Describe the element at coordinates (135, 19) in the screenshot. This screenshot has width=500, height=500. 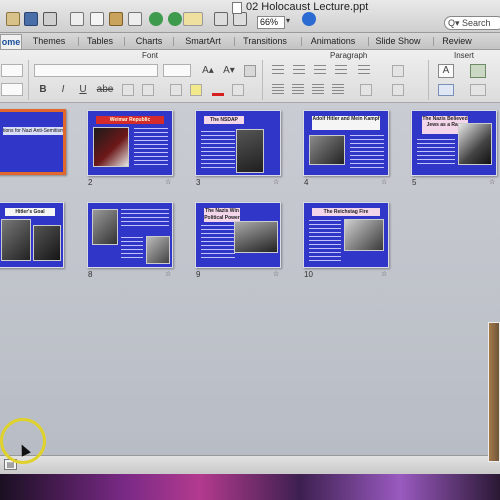
I see `format-painter-icon` at that location.